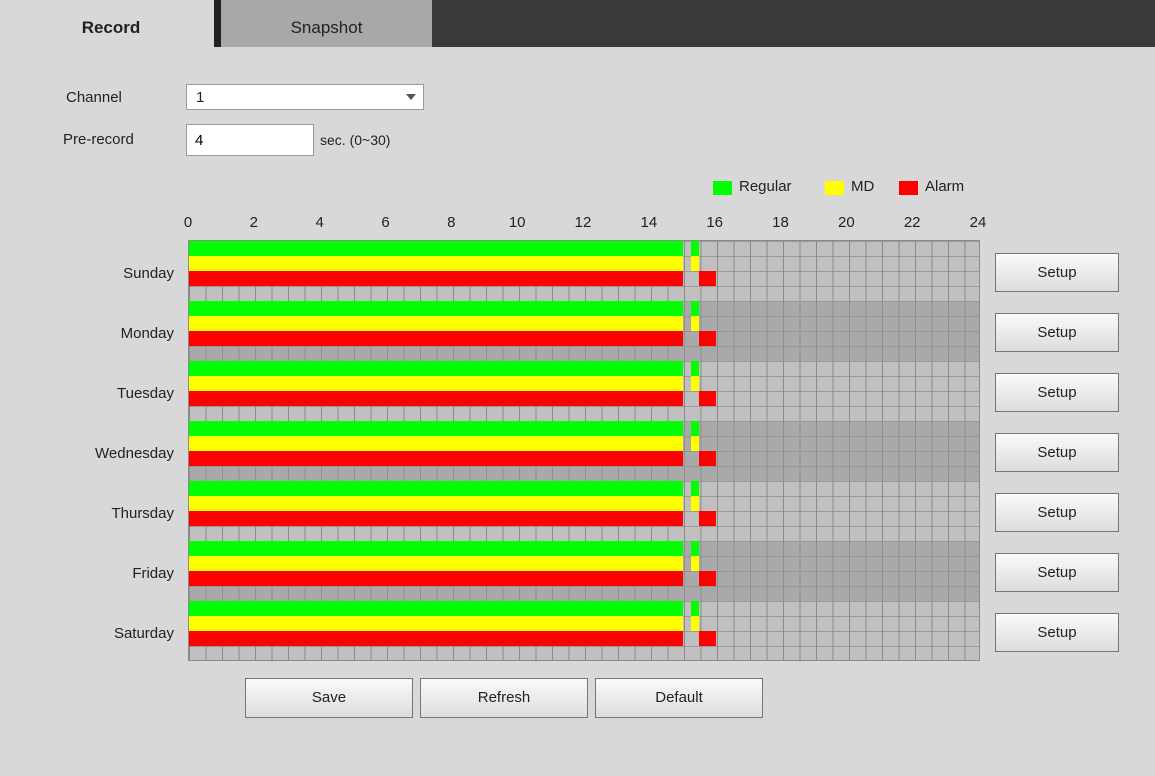  Describe the element at coordinates (504, 698) in the screenshot. I see `refresh-button: Refresh` at that location.